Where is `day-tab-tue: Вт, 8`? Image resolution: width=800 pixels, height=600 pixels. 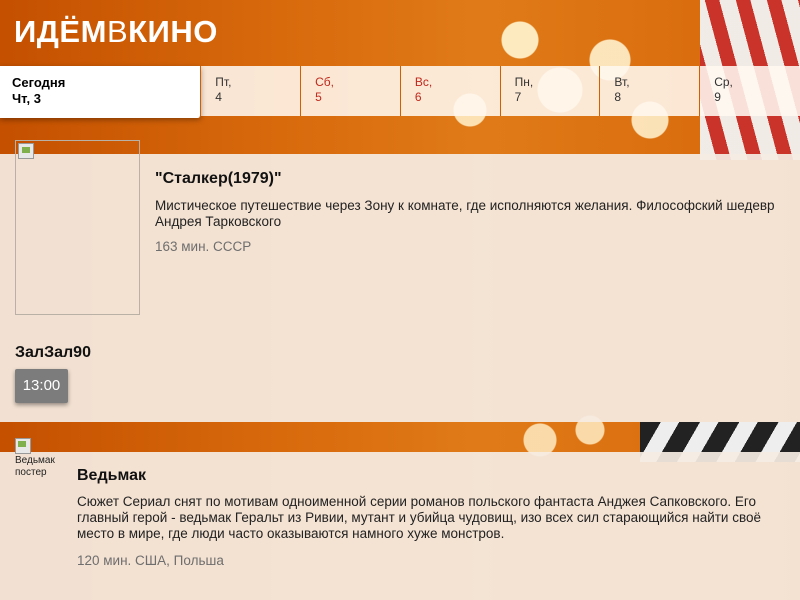
day-tab-tue: Вт, 8 is located at coordinates (650, 91).